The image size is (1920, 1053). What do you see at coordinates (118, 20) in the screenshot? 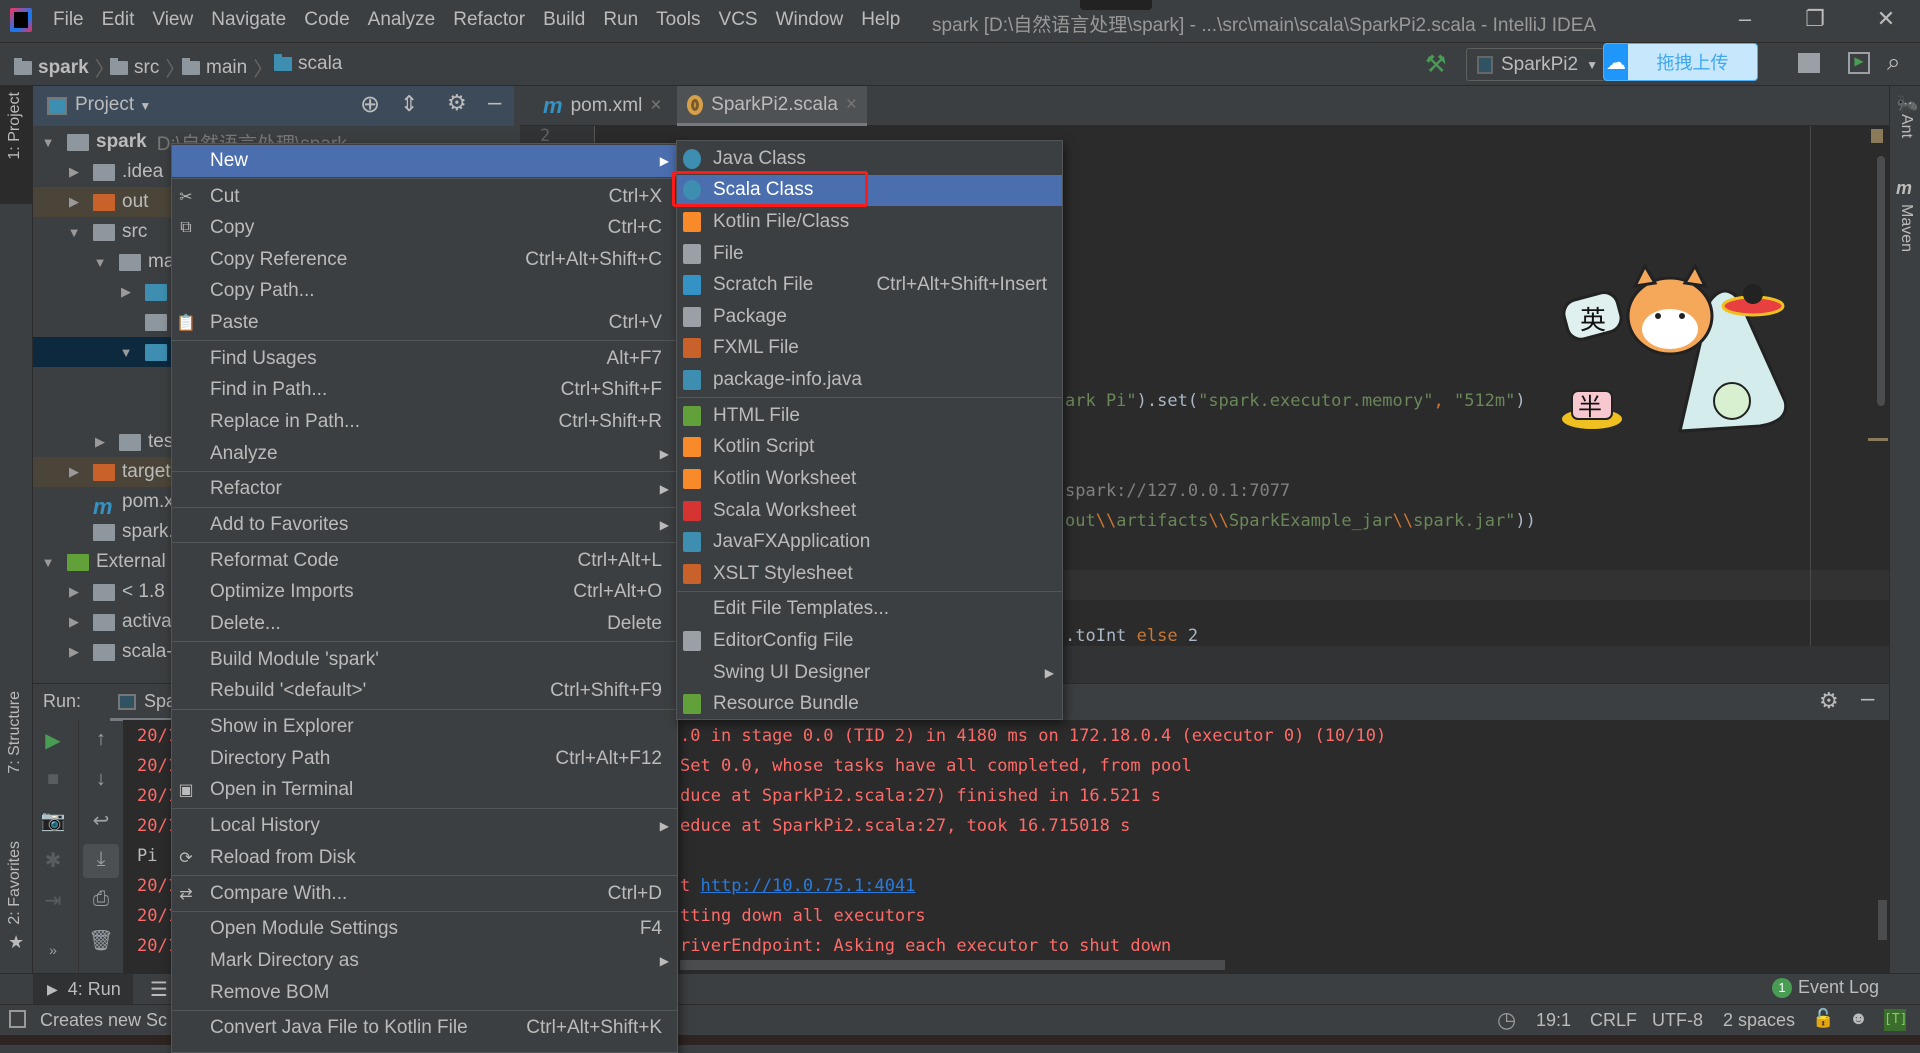
I see `menu-edit: Edit` at bounding box center [118, 20].